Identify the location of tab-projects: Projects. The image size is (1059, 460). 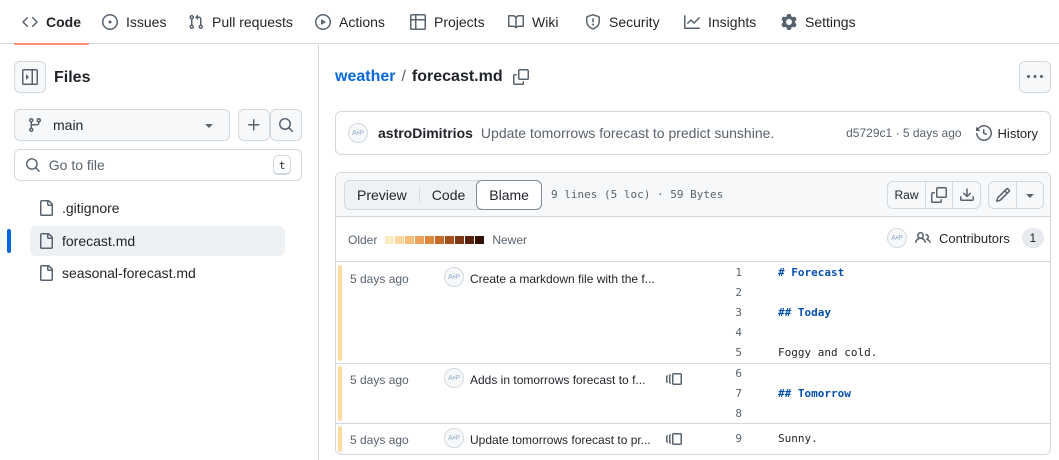
(447, 22).